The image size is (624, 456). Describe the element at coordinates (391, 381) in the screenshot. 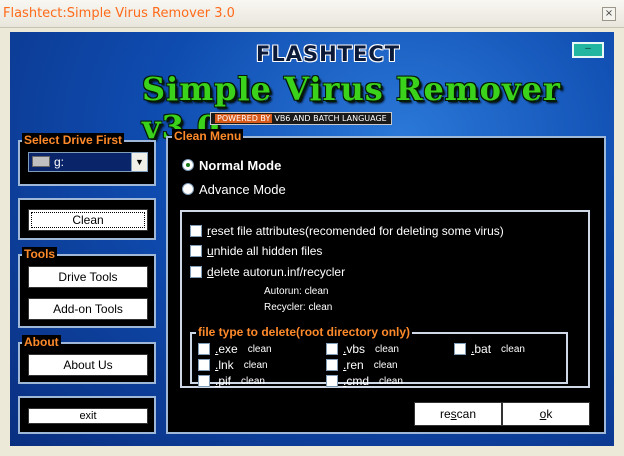

I see `filetype-cmd-status: clean` at that location.